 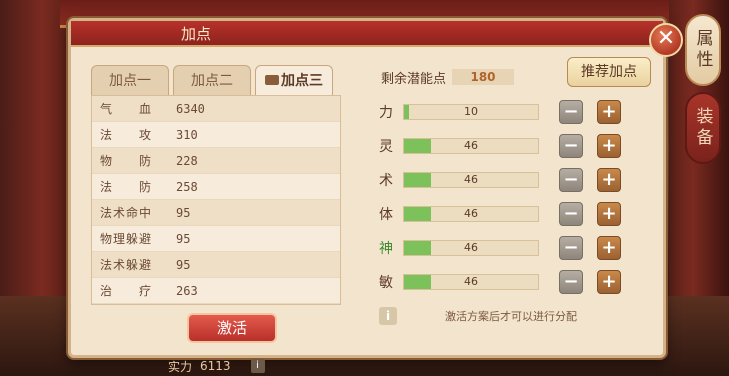 I want to click on power-value: 6113, so click(x=215, y=366).